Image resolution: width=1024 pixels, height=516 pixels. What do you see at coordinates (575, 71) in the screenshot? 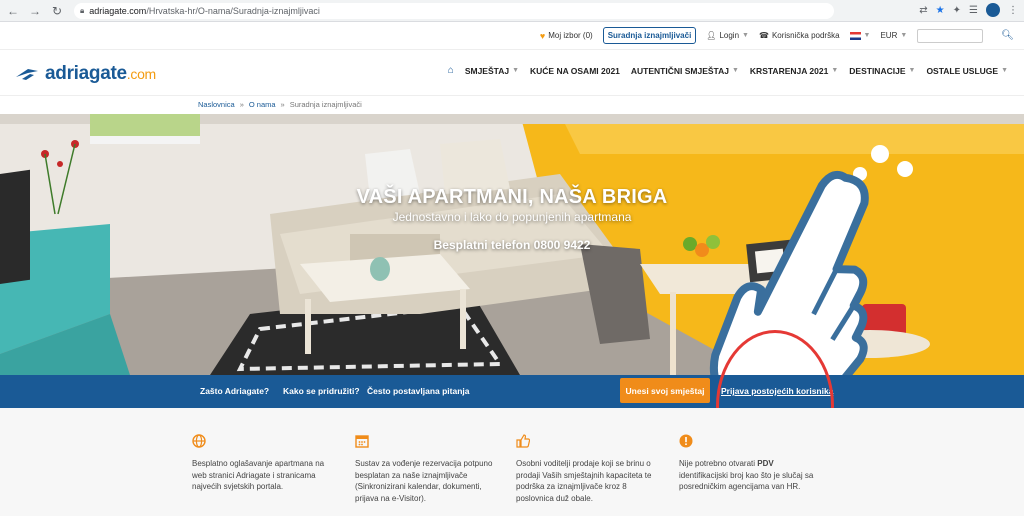
I see `nav-kuce-na-osami: KUĆE NA OSAMI 2021` at bounding box center [575, 71].